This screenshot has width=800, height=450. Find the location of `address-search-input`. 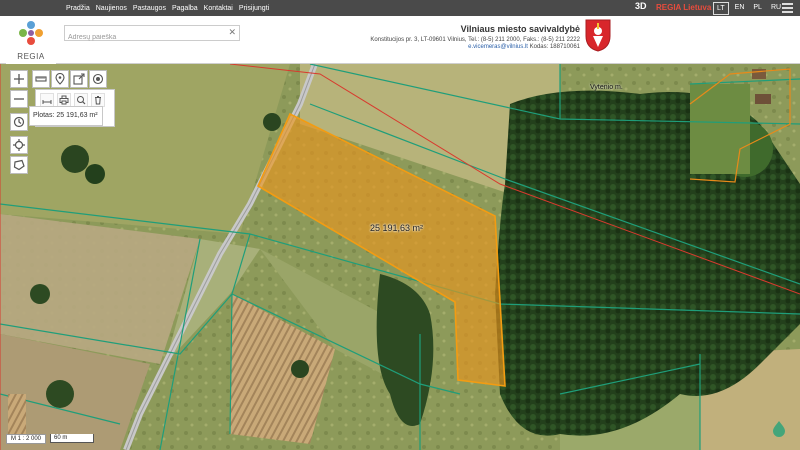

address-search-input is located at coordinates (145, 37).